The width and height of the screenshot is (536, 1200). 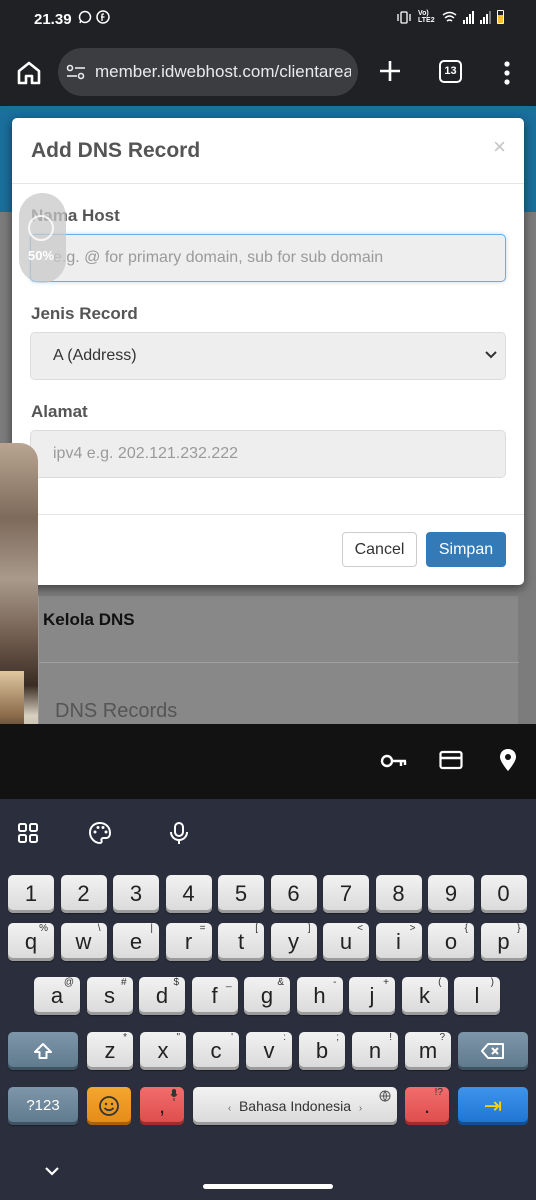 What do you see at coordinates (450, 71) in the screenshot?
I see `tab-switcher-button: 13` at bounding box center [450, 71].